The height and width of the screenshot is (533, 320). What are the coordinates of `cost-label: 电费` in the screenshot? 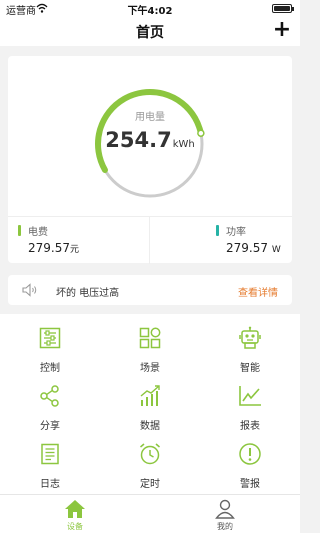 It's located at (38, 232).